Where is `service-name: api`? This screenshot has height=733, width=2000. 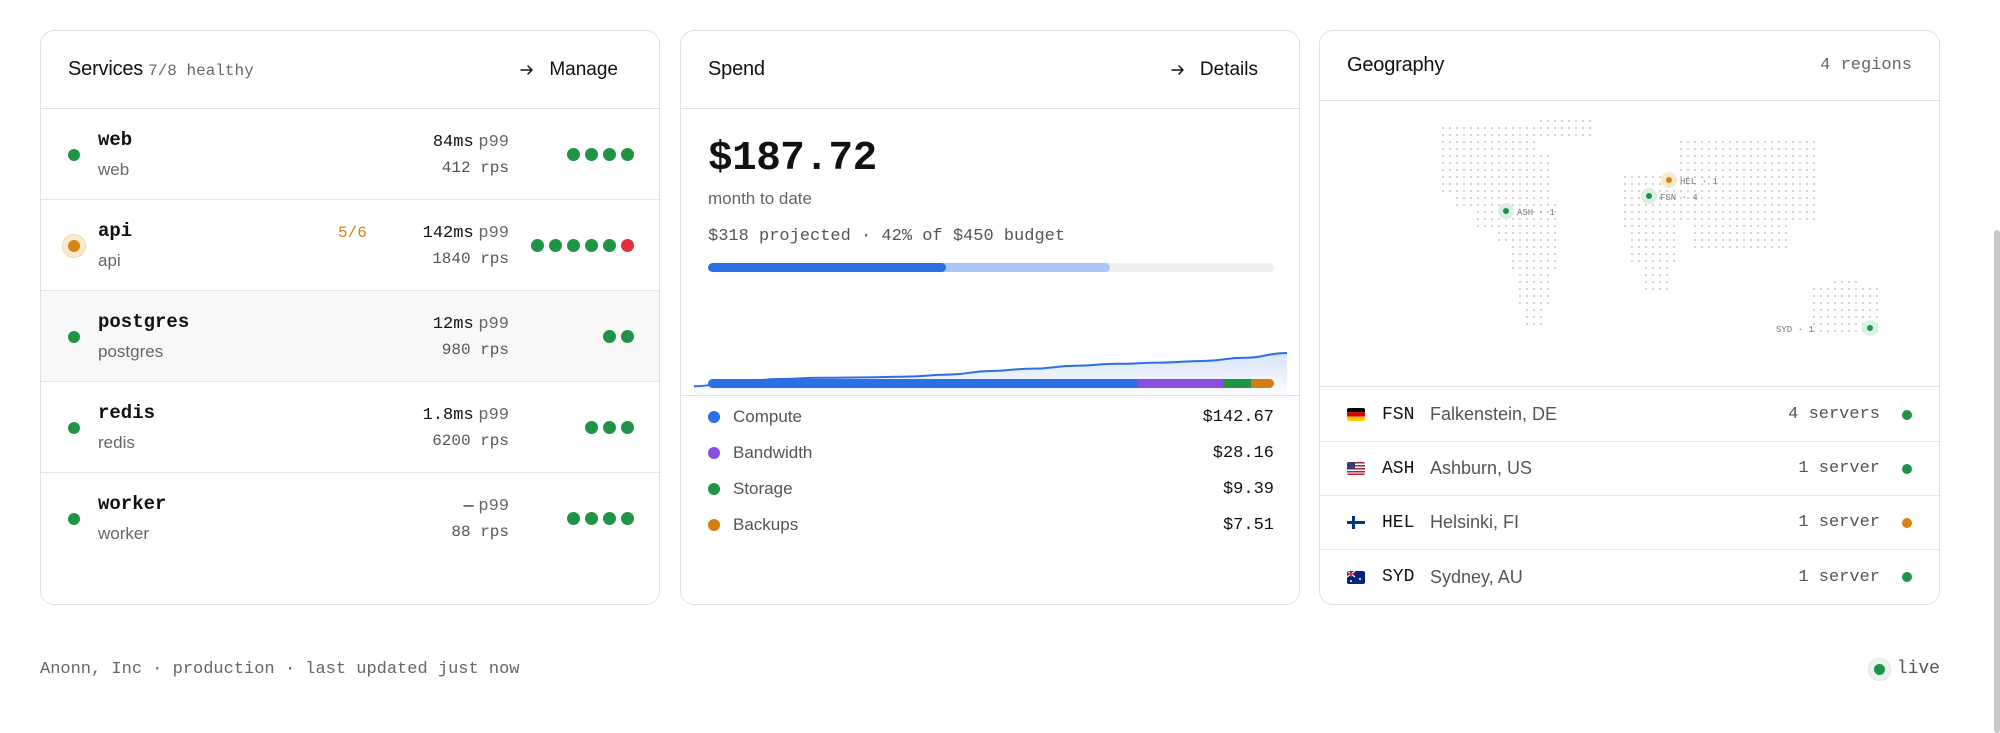 service-name: api is located at coordinates (115, 231).